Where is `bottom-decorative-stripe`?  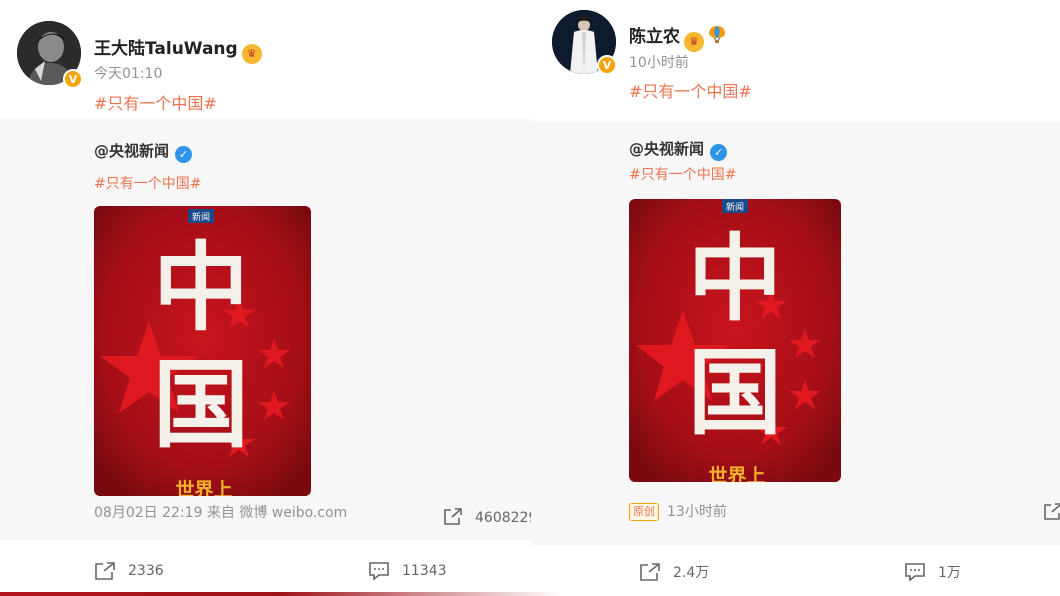
bottom-decorative-stripe is located at coordinates (280, 594).